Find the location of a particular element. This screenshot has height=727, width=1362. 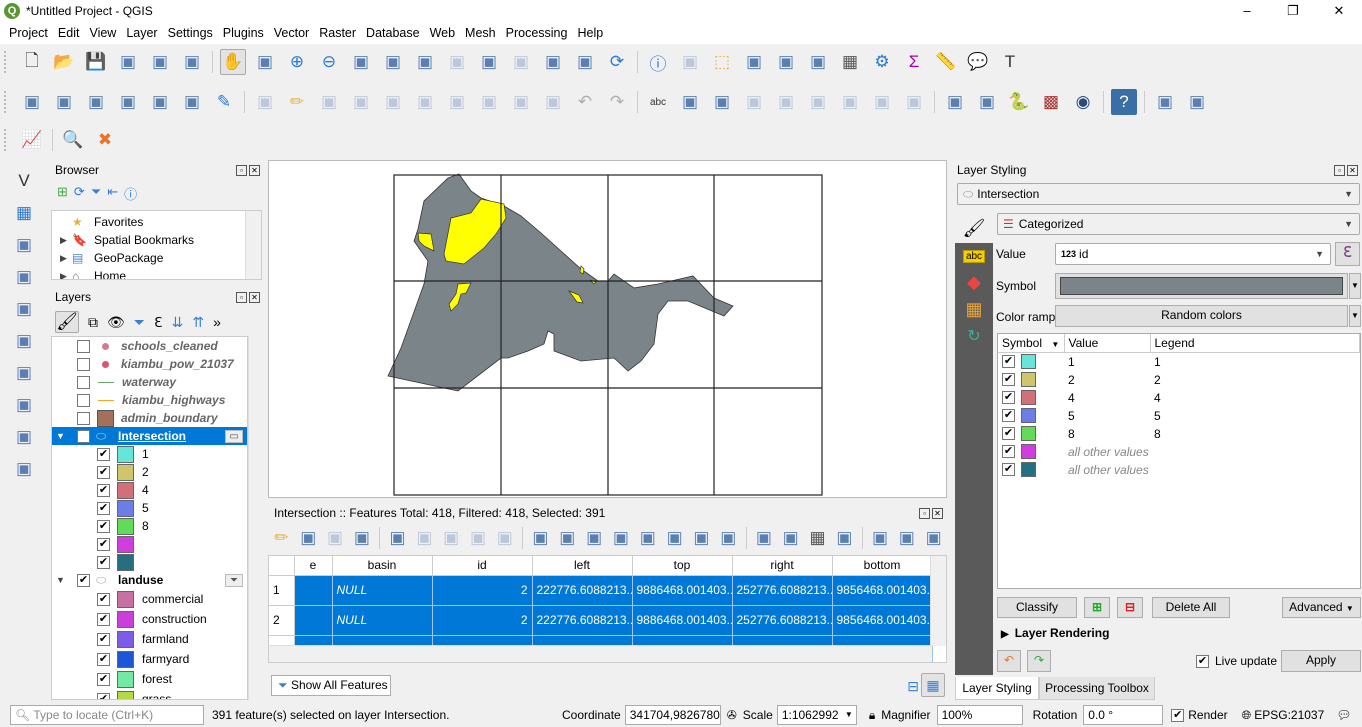

legend-class-item: ✔ commercial is located at coordinates (149, 599).